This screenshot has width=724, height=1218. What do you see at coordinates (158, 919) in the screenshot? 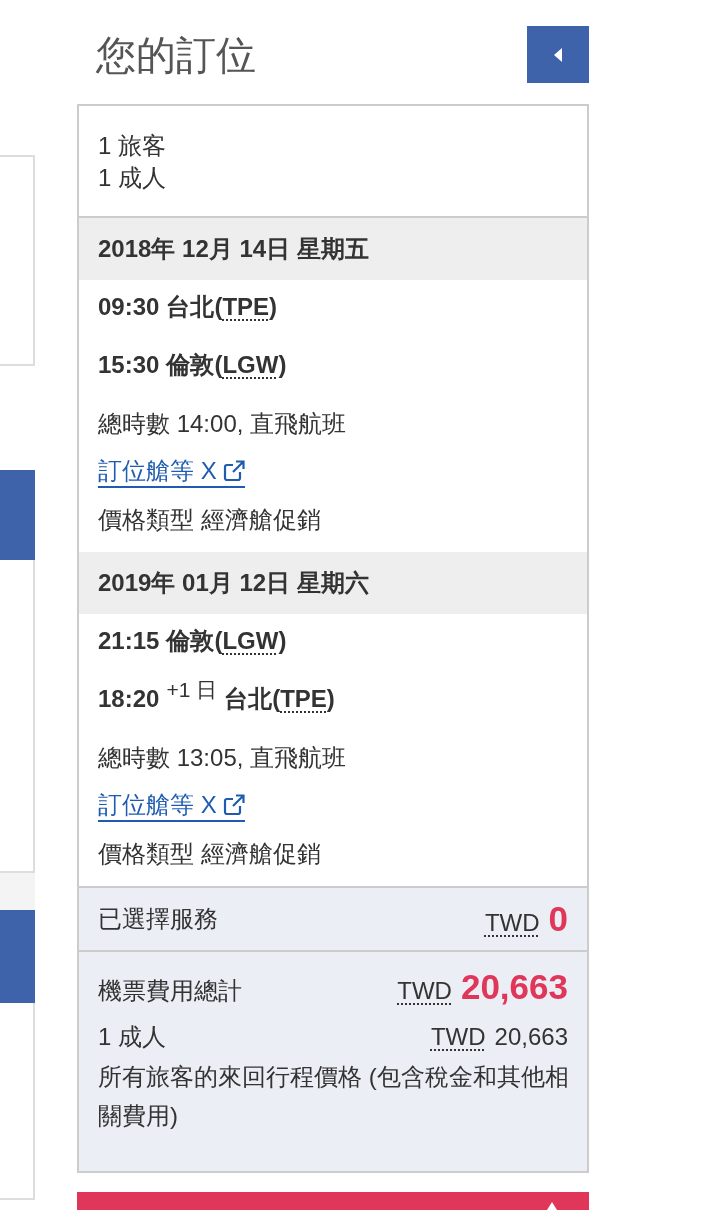
I see `services-label: 已選擇服務` at bounding box center [158, 919].